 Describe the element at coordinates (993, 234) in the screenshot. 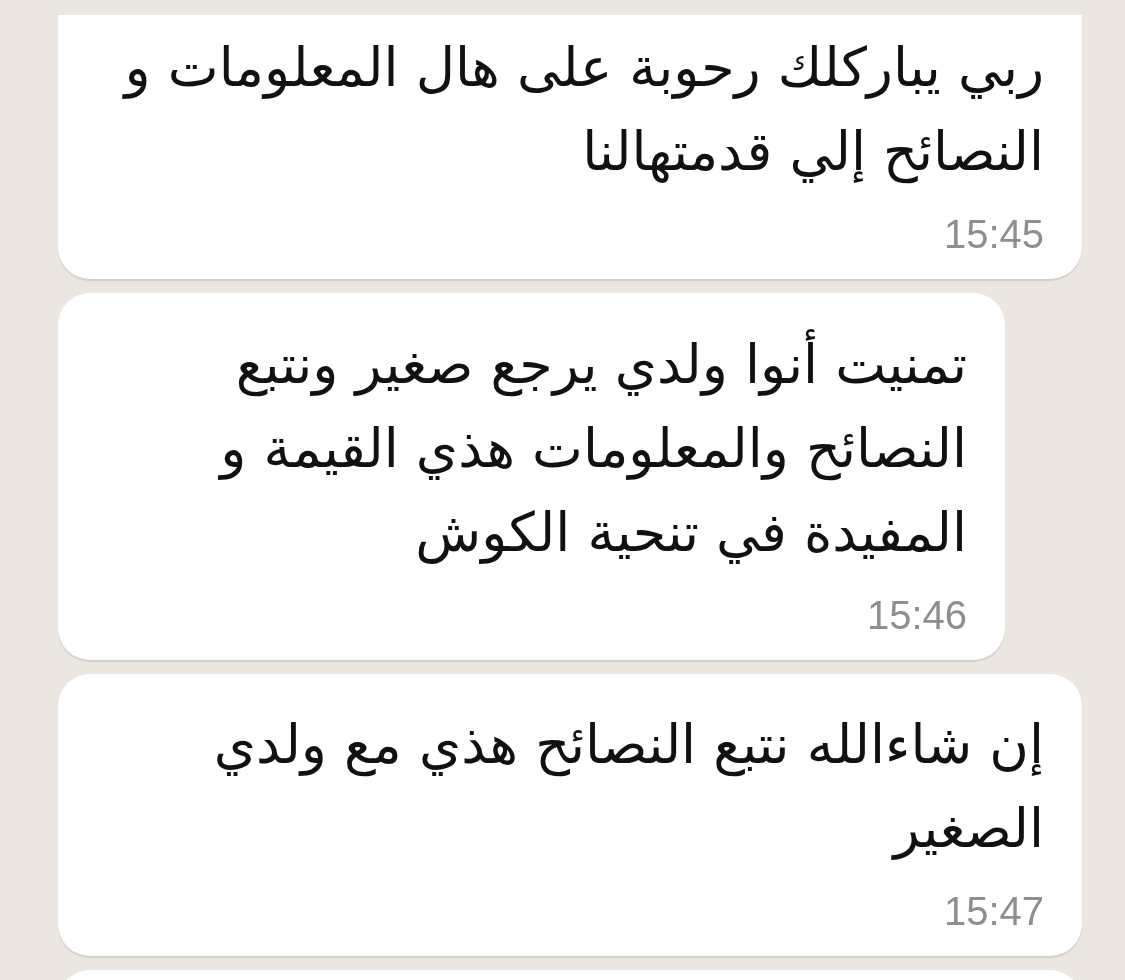

I see `message-time: 15:45` at that location.